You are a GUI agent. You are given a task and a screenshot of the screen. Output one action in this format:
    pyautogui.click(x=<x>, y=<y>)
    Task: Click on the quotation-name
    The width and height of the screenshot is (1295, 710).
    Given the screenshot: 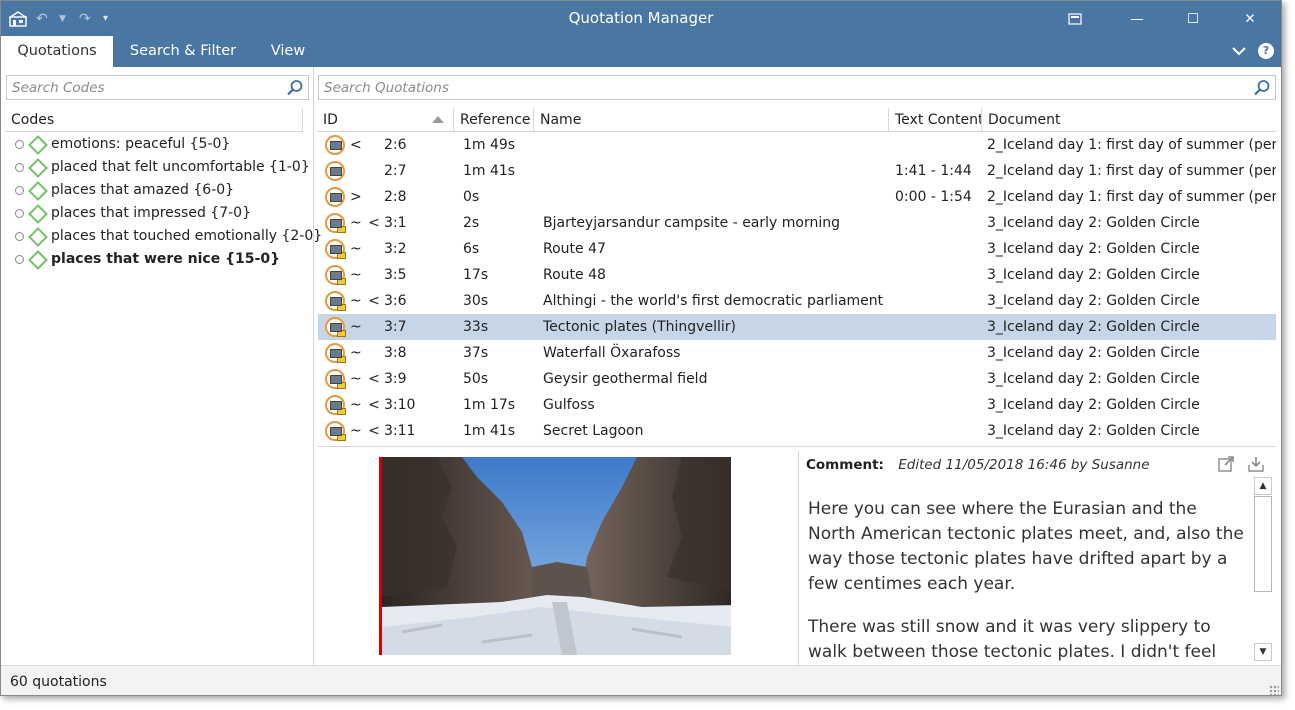 What is the action you would take?
    pyautogui.click(x=715, y=145)
    